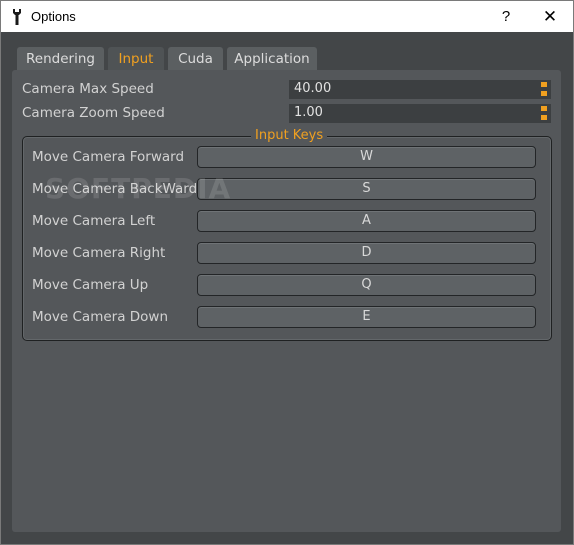 The height and width of the screenshot is (545, 574). Describe the element at coordinates (272, 59) in the screenshot. I see `tab-application: Application` at that location.